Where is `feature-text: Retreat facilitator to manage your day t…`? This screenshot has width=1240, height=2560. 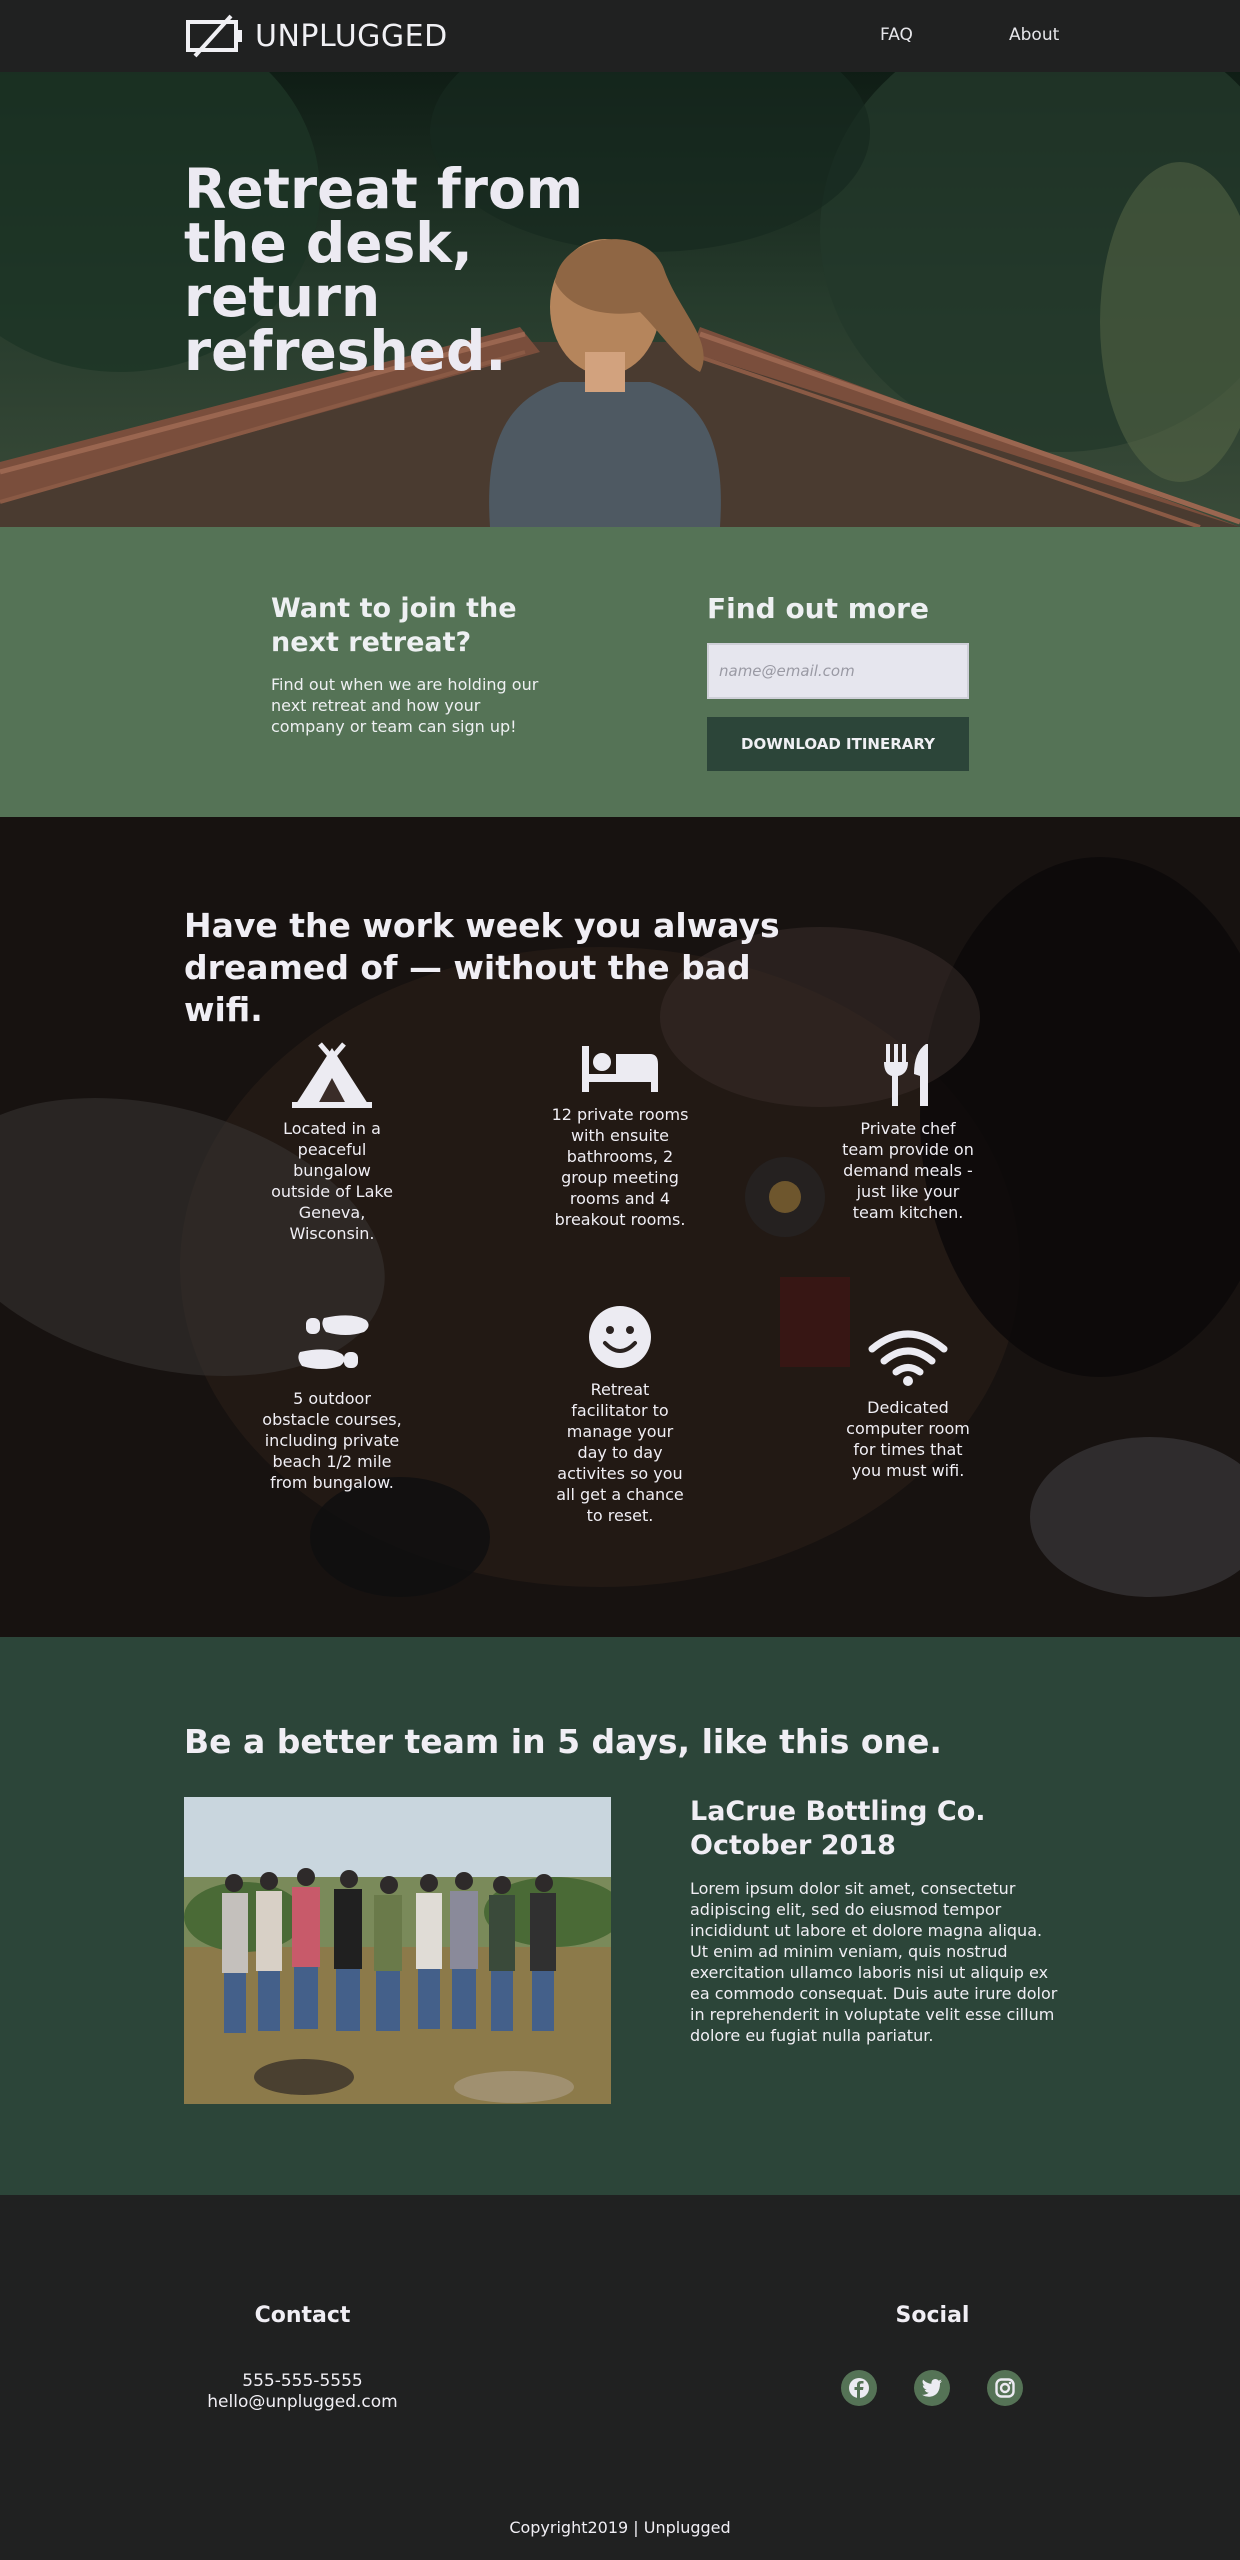 feature-text: Retreat facilitator to manage your day t… is located at coordinates (620, 1452).